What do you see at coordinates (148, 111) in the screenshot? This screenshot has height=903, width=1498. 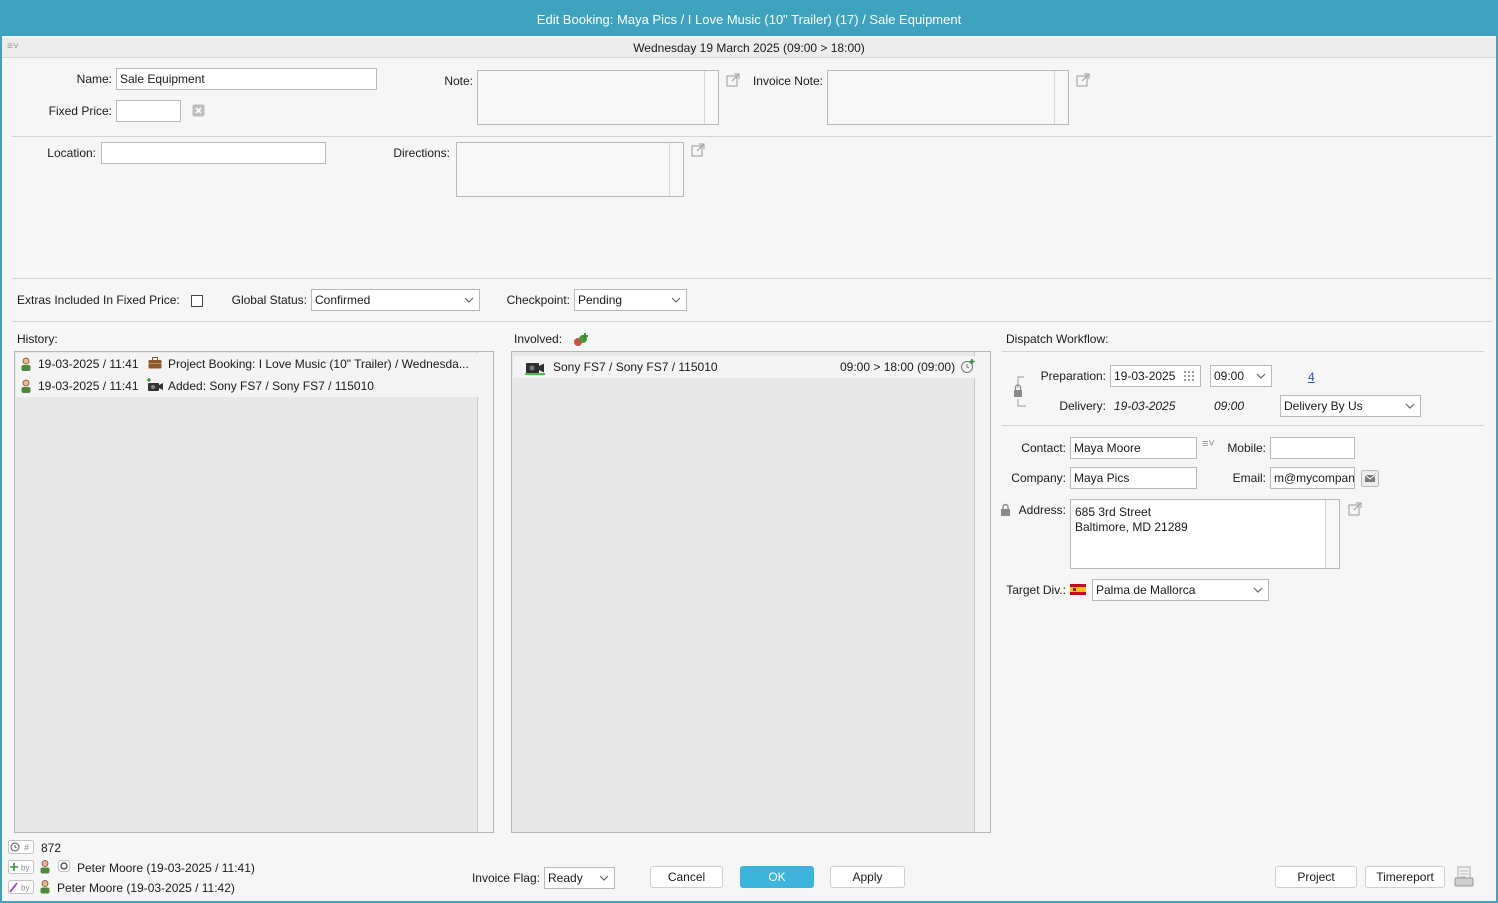 I see `fixed-price-input` at bounding box center [148, 111].